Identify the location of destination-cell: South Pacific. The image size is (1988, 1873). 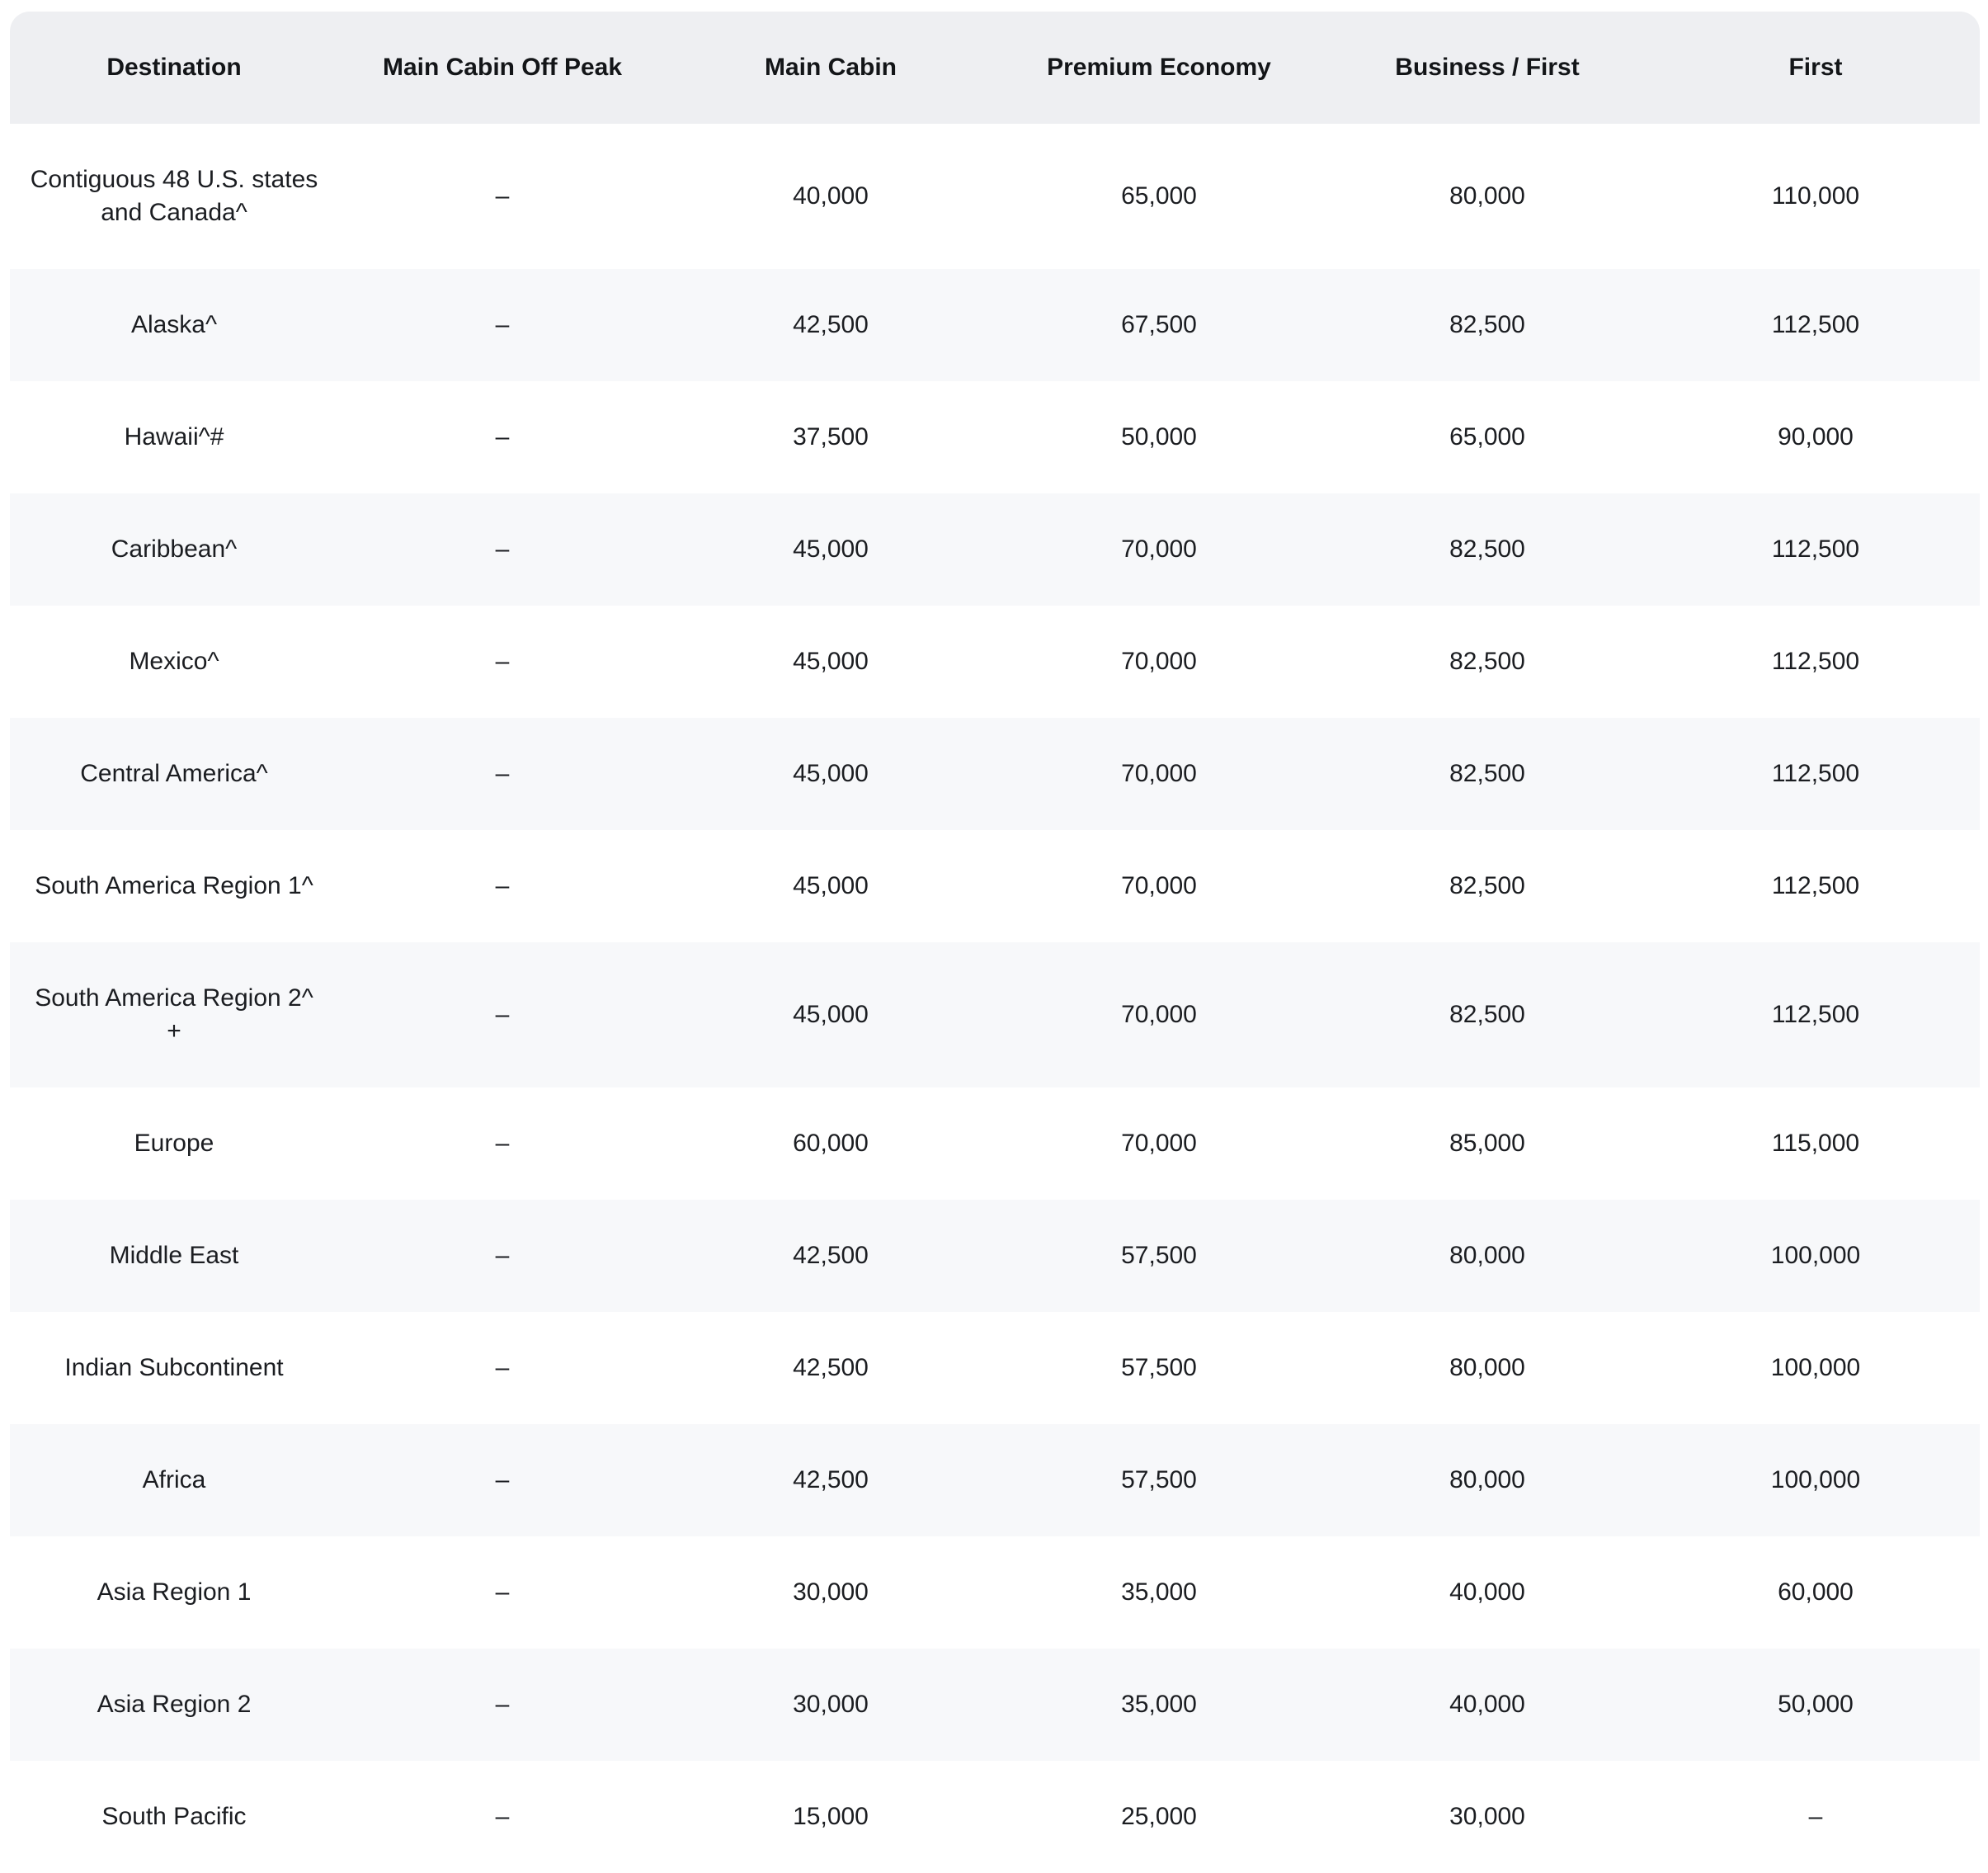
(174, 1816).